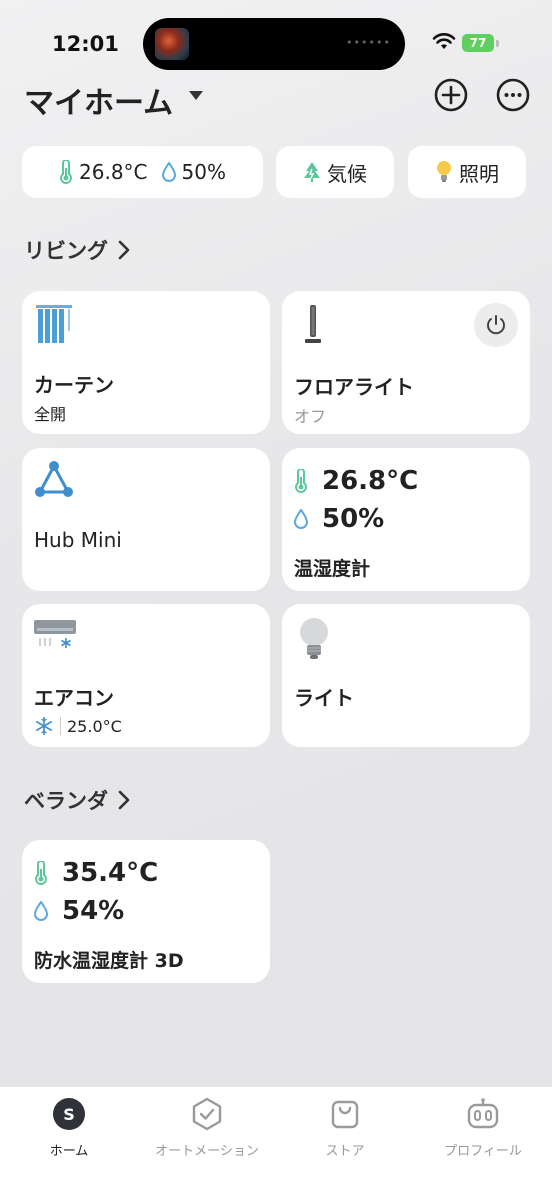 Image resolution: width=552 pixels, height=1200 pixels. Describe the element at coordinates (313, 324) in the screenshot. I see `floor-lamp-icon` at that location.